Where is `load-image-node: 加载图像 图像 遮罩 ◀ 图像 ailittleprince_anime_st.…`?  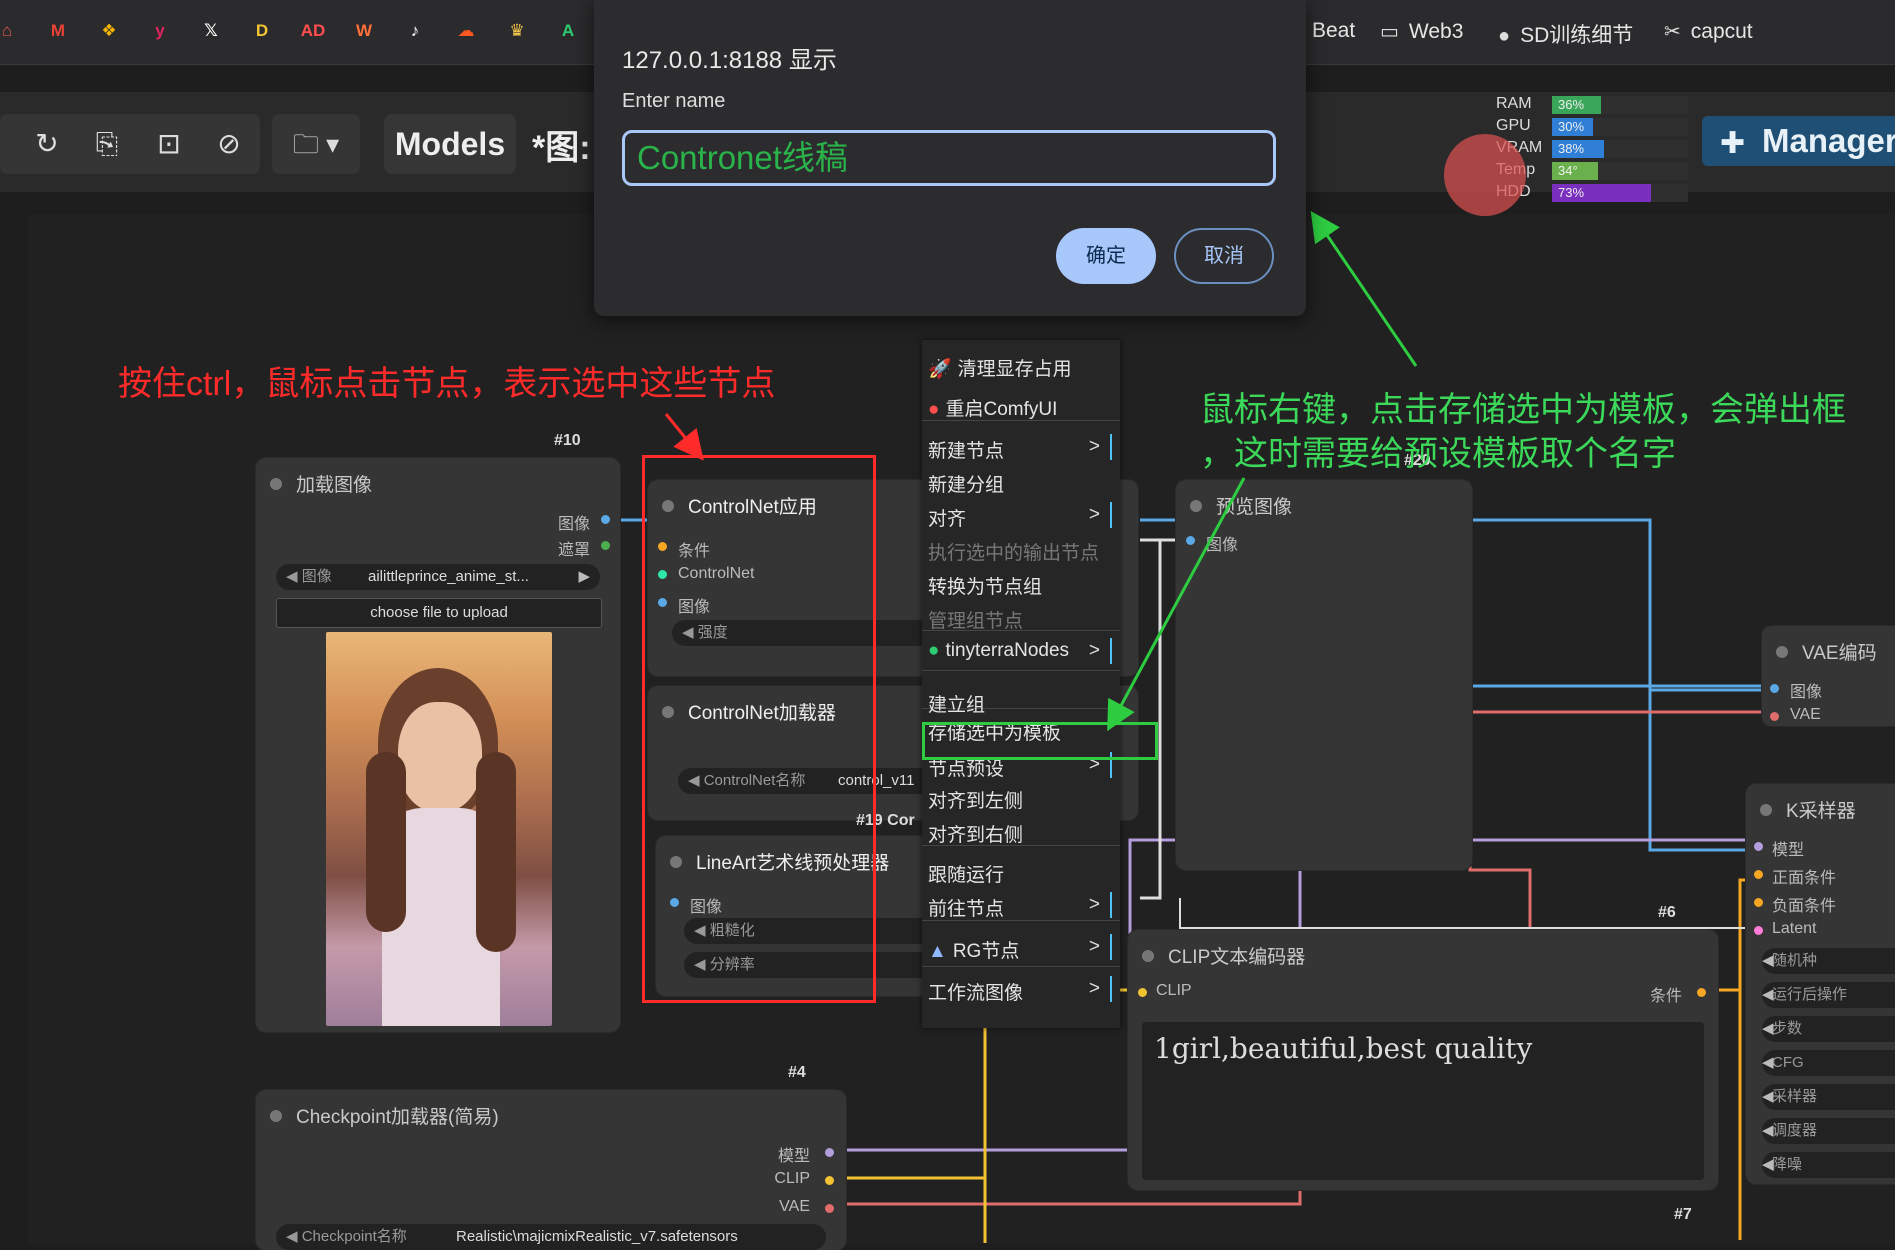 load-image-node: 加载图像 图像 遮罩 ◀ 图像 ailittleprince_anime_st.… is located at coordinates (438, 745).